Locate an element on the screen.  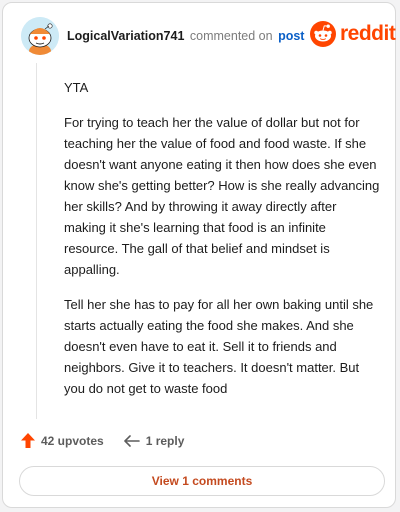
reply-button: 1 reply is located at coordinates (154, 440).